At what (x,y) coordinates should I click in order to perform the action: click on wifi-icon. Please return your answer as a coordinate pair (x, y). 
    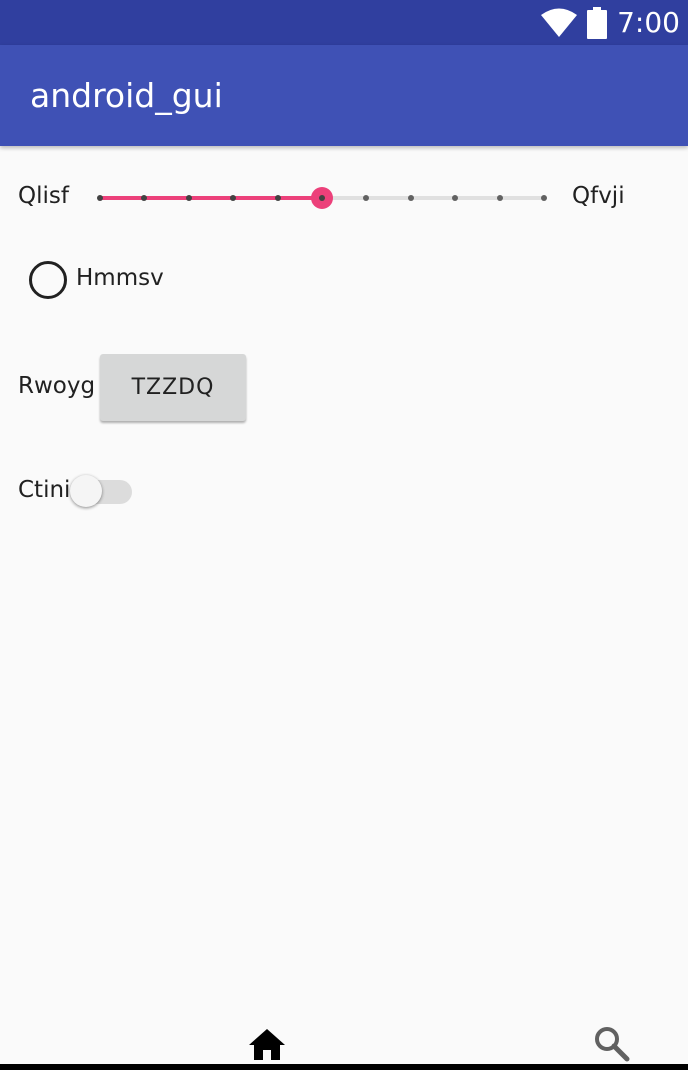
    Looking at the image, I should click on (559, 22).